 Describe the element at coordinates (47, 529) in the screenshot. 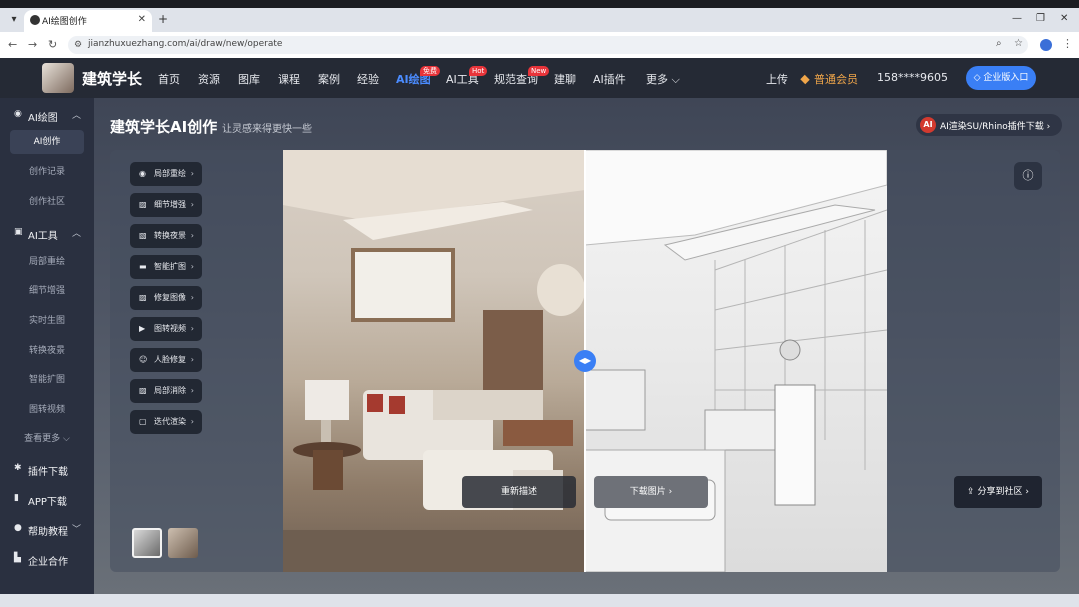

I see `sidebar-help: ● 帮助教程 ﹀` at that location.